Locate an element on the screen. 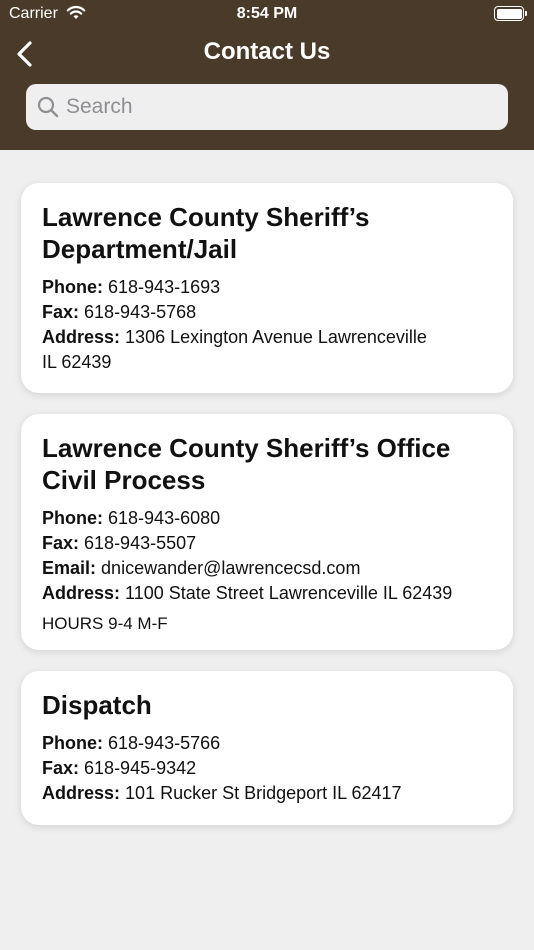  contact-name: Dispatch is located at coordinates (97, 705).